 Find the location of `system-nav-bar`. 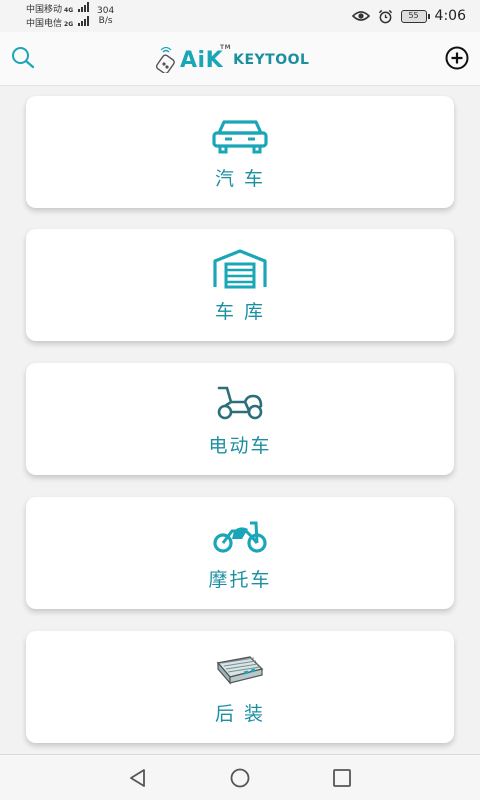

system-nav-bar is located at coordinates (240, 777).